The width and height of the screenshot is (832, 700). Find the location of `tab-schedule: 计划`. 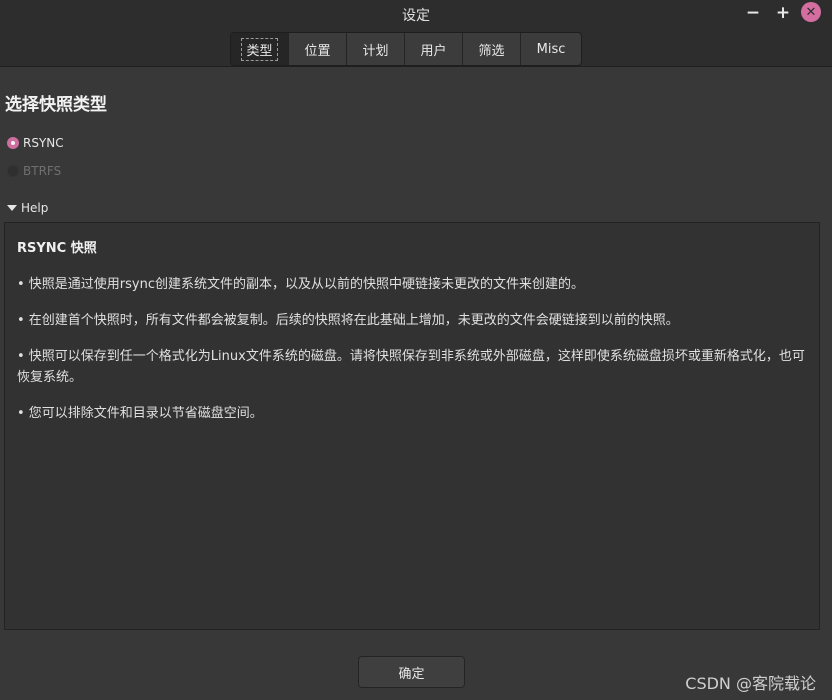

tab-schedule: 计划 is located at coordinates (376, 49).